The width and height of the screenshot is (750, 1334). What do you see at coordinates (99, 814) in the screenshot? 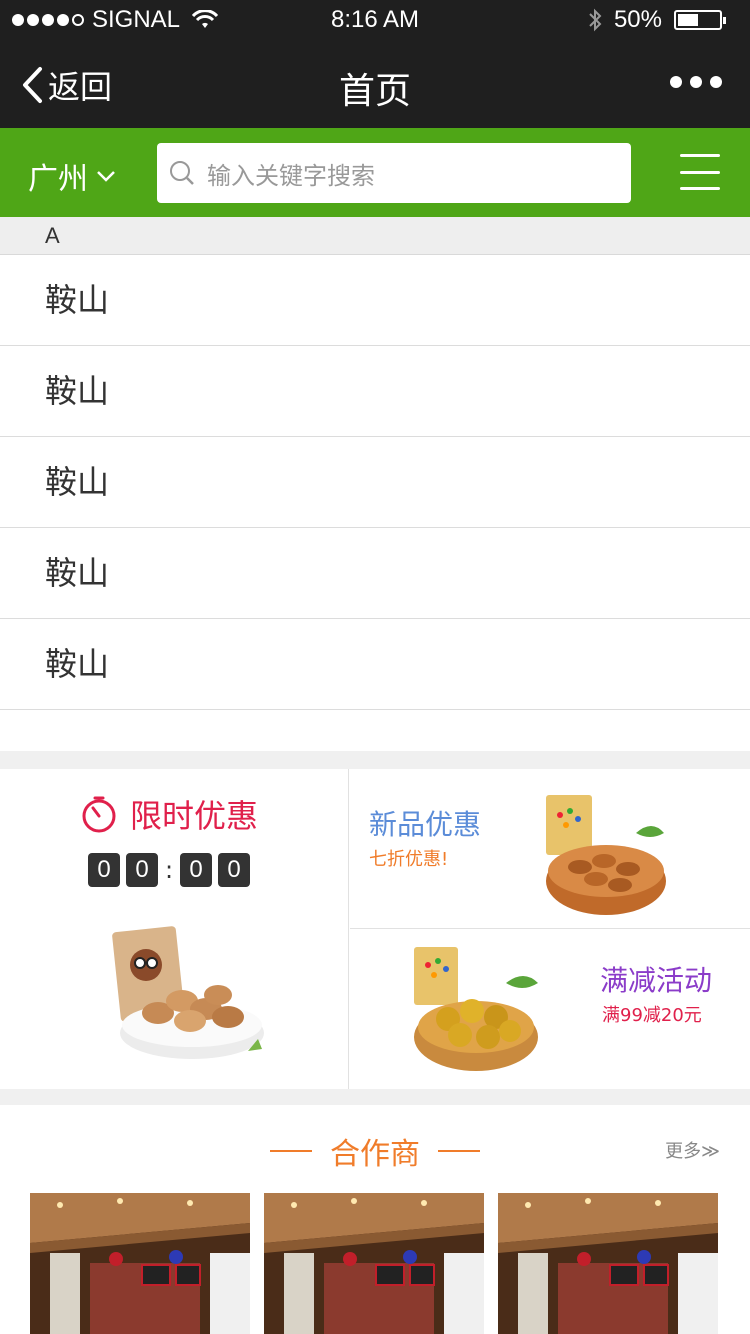
I see `stopwatch-icon` at bounding box center [99, 814].